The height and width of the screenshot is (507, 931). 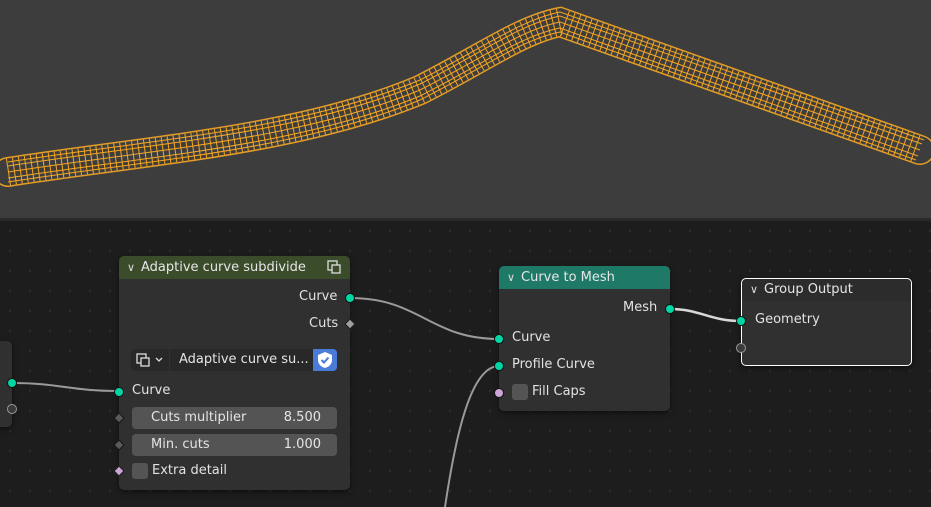 What do you see at coordinates (559, 391) in the screenshot?
I see `fill-caps-label: Fill Caps` at bounding box center [559, 391].